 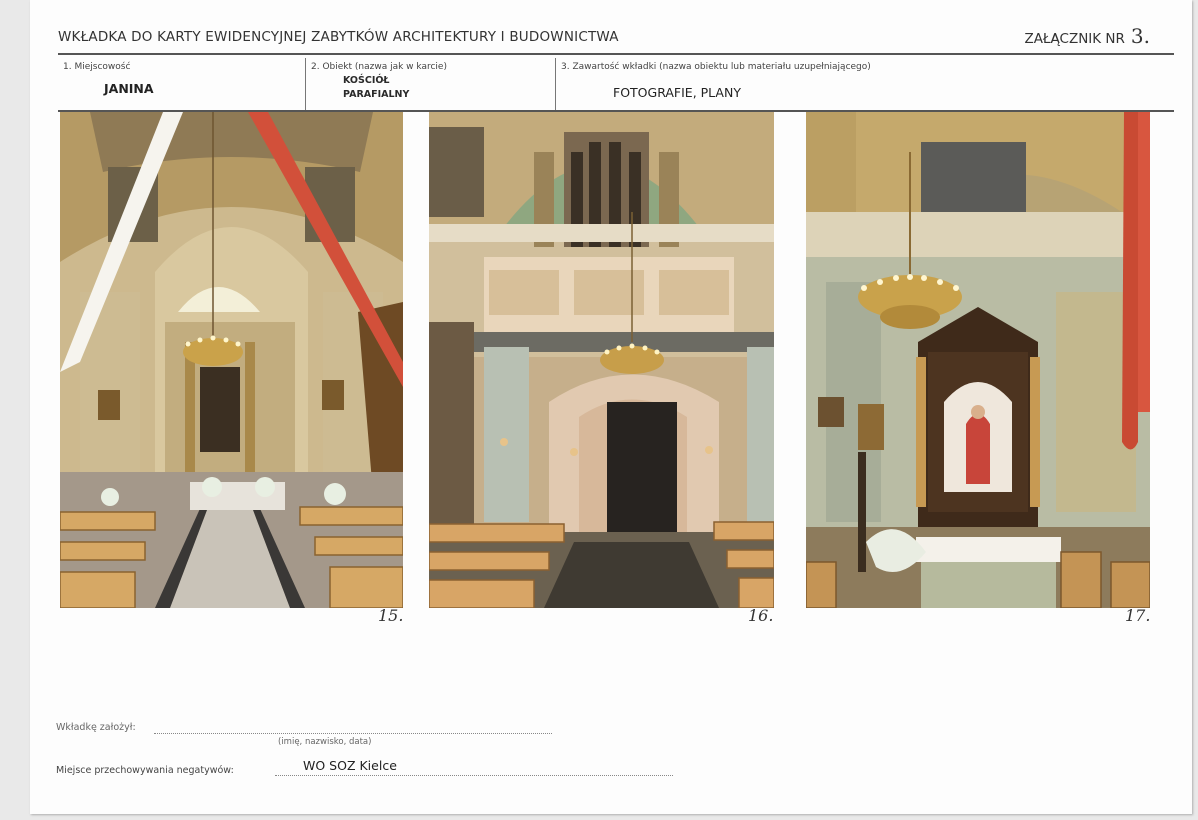 What do you see at coordinates (96, 727) in the screenshot?
I see `made-by-label: Wkładkę założył:` at bounding box center [96, 727].